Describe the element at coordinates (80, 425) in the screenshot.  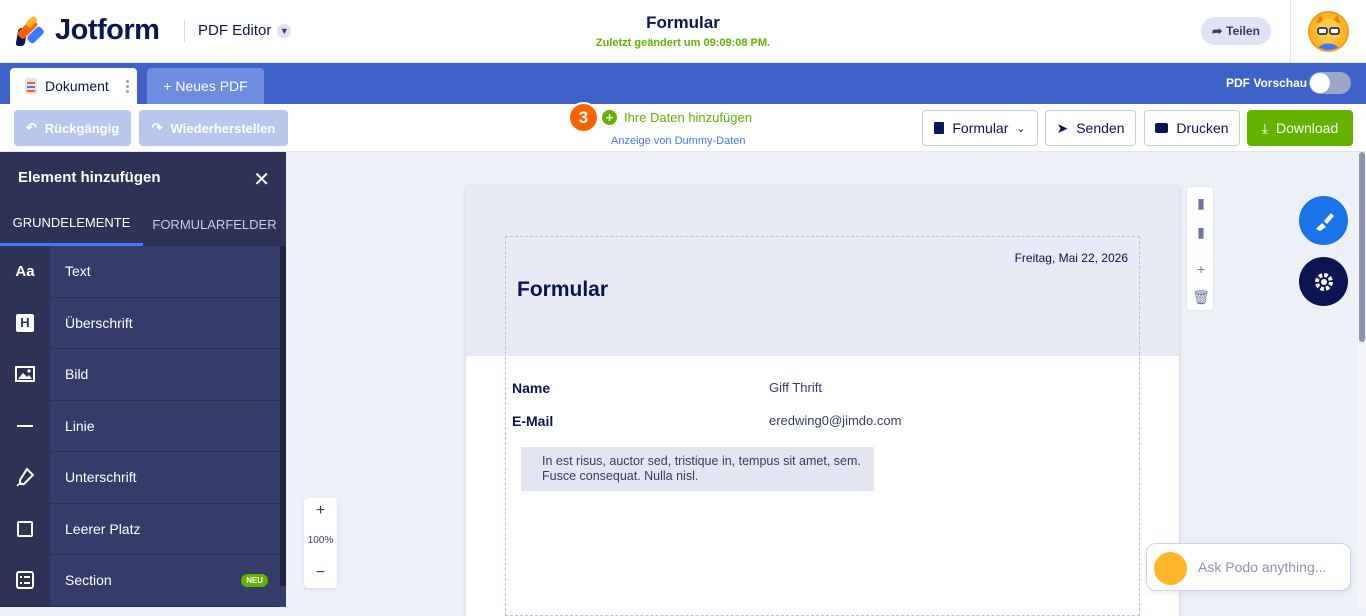
I see `element-label: Linie` at that location.